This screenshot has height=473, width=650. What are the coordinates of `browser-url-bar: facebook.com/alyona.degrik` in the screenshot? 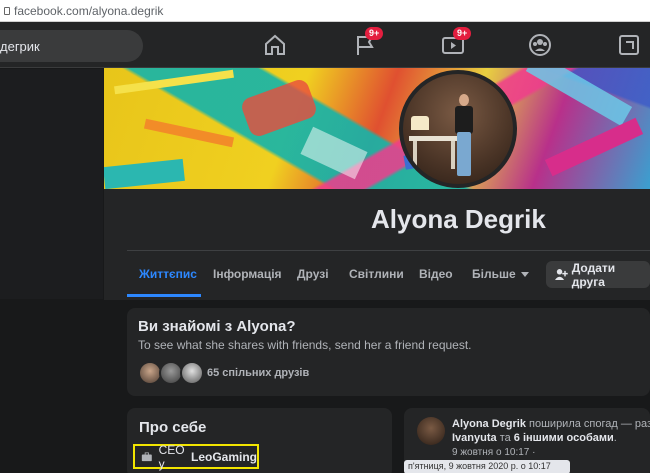 It's located at (325, 11).